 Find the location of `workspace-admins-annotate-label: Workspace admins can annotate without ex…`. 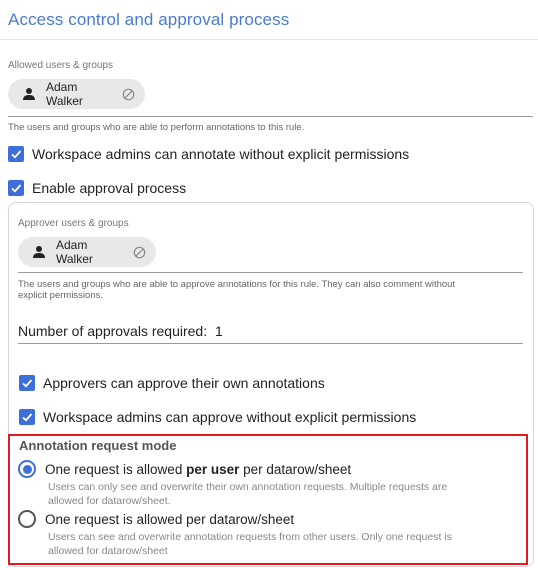

workspace-admins-annotate-label: Workspace admins can annotate without ex… is located at coordinates (221, 154).